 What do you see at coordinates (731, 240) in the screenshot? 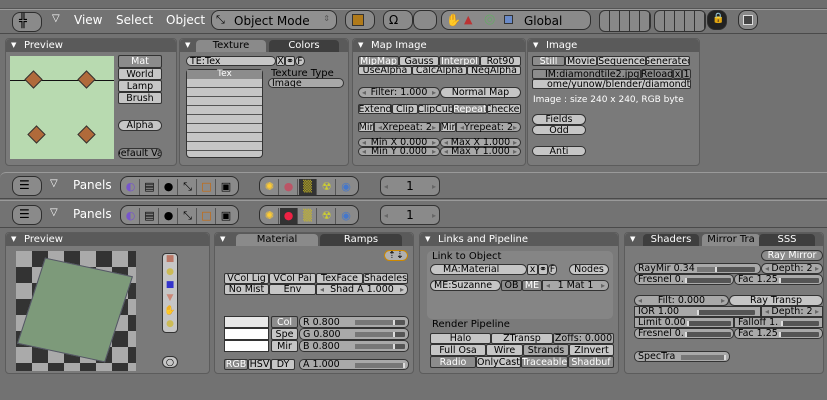
I see `tab-mirror-transp: Mirror Tra` at bounding box center [731, 240].